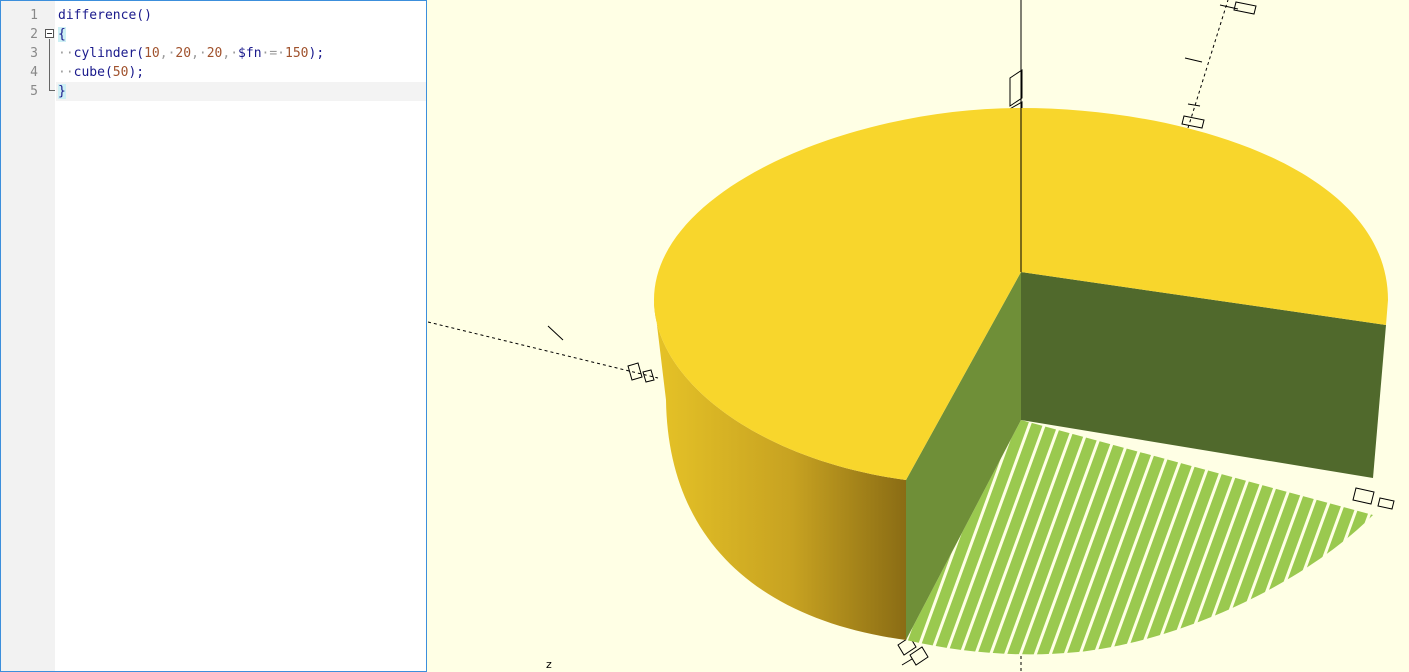 The height and width of the screenshot is (672, 1409). I want to click on fold-guide-end, so click(52, 90).